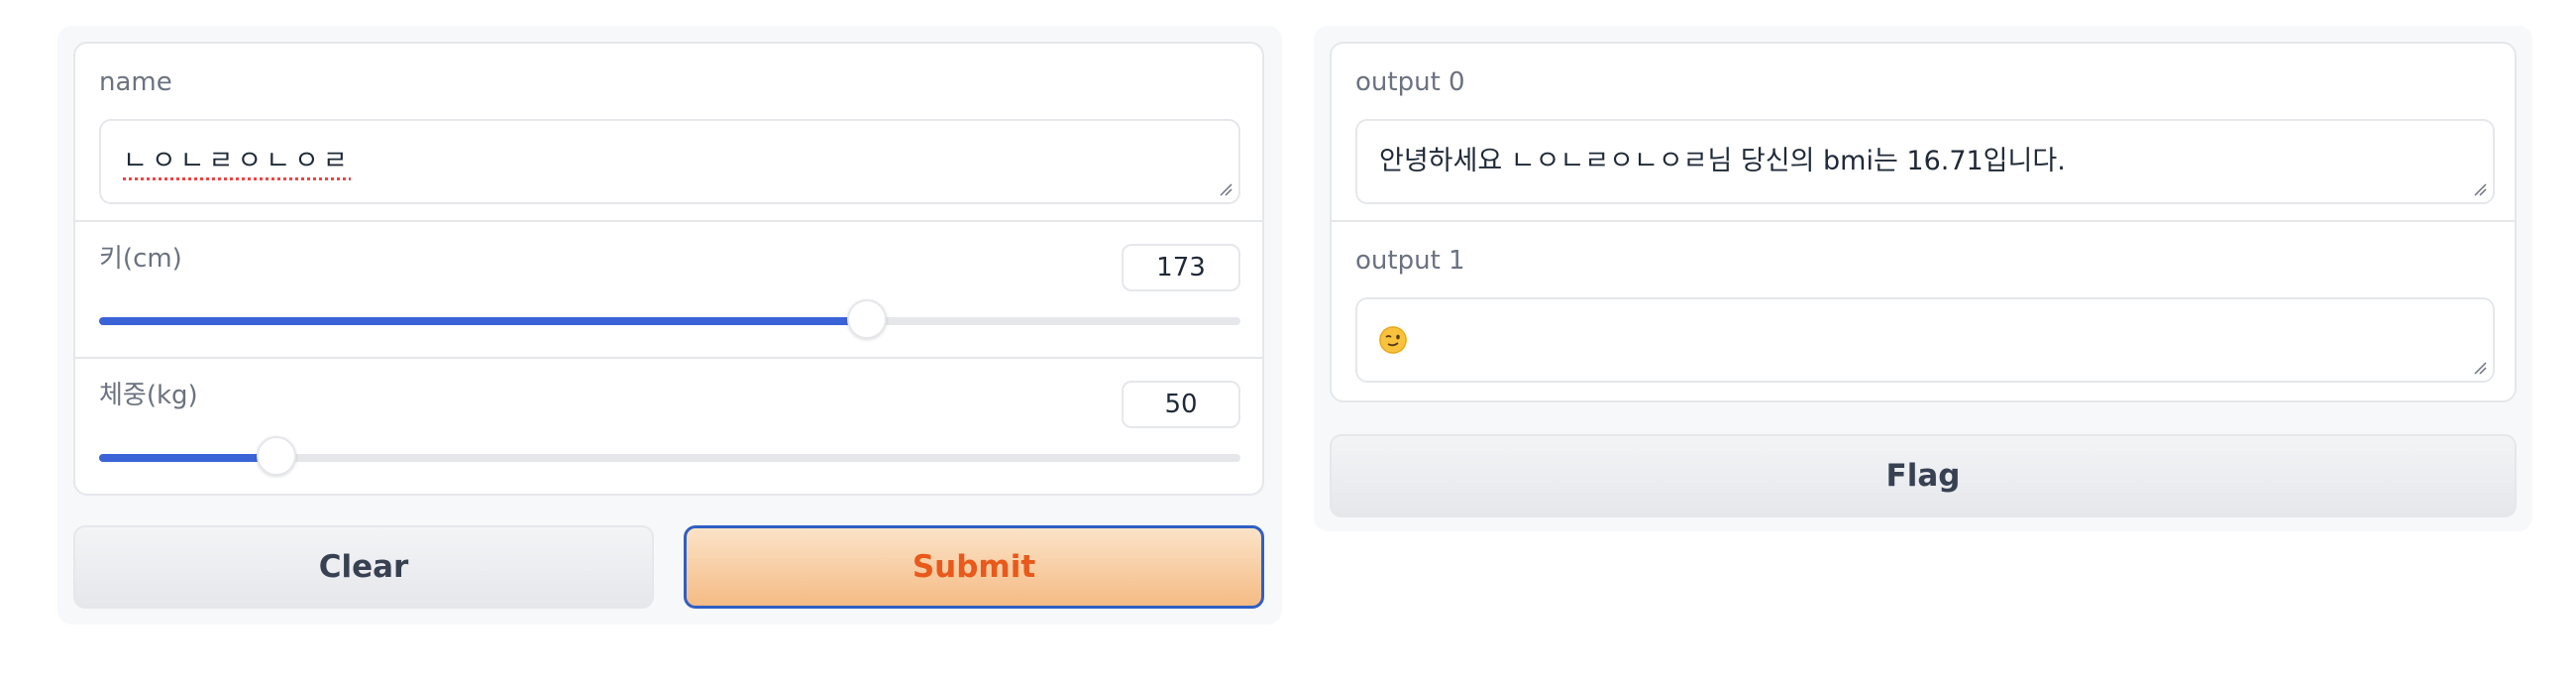 This screenshot has width=2576, height=680. Describe the element at coordinates (668, 289) in the screenshot. I see `height-slider-section: 키(cm) 173` at that location.